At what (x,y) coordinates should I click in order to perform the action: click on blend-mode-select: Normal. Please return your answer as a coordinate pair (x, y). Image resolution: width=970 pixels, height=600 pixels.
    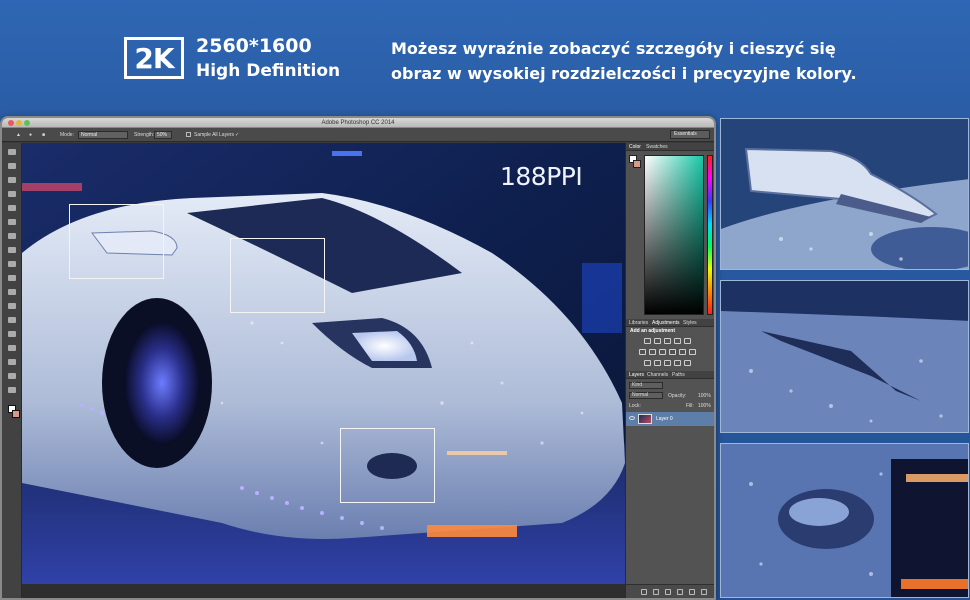
    Looking at the image, I should click on (646, 395).